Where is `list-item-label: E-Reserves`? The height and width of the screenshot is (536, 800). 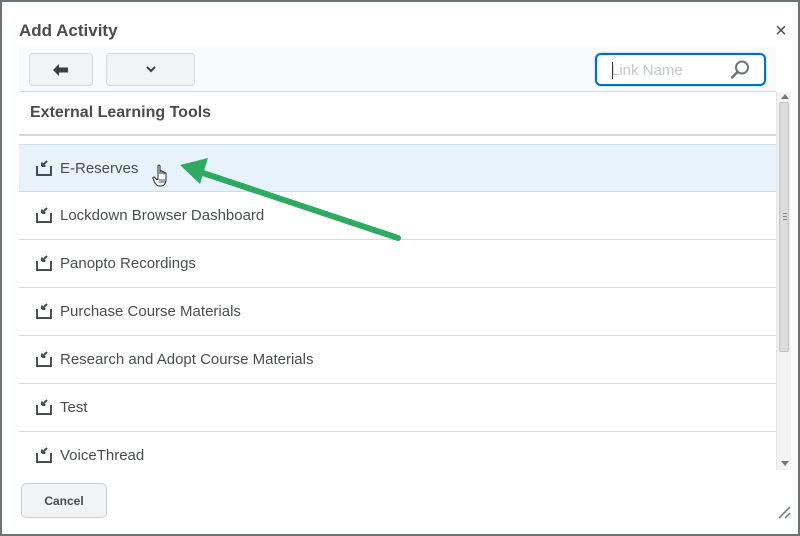 list-item-label: E-Reserves is located at coordinates (99, 168).